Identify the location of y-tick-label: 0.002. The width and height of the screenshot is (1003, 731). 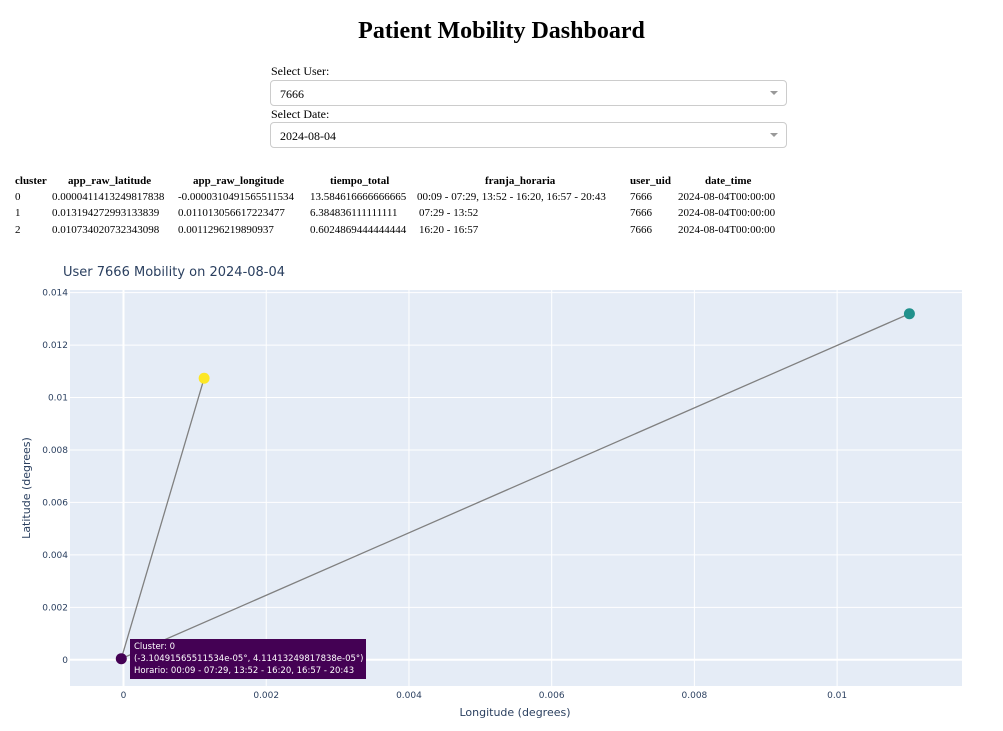
(55, 608).